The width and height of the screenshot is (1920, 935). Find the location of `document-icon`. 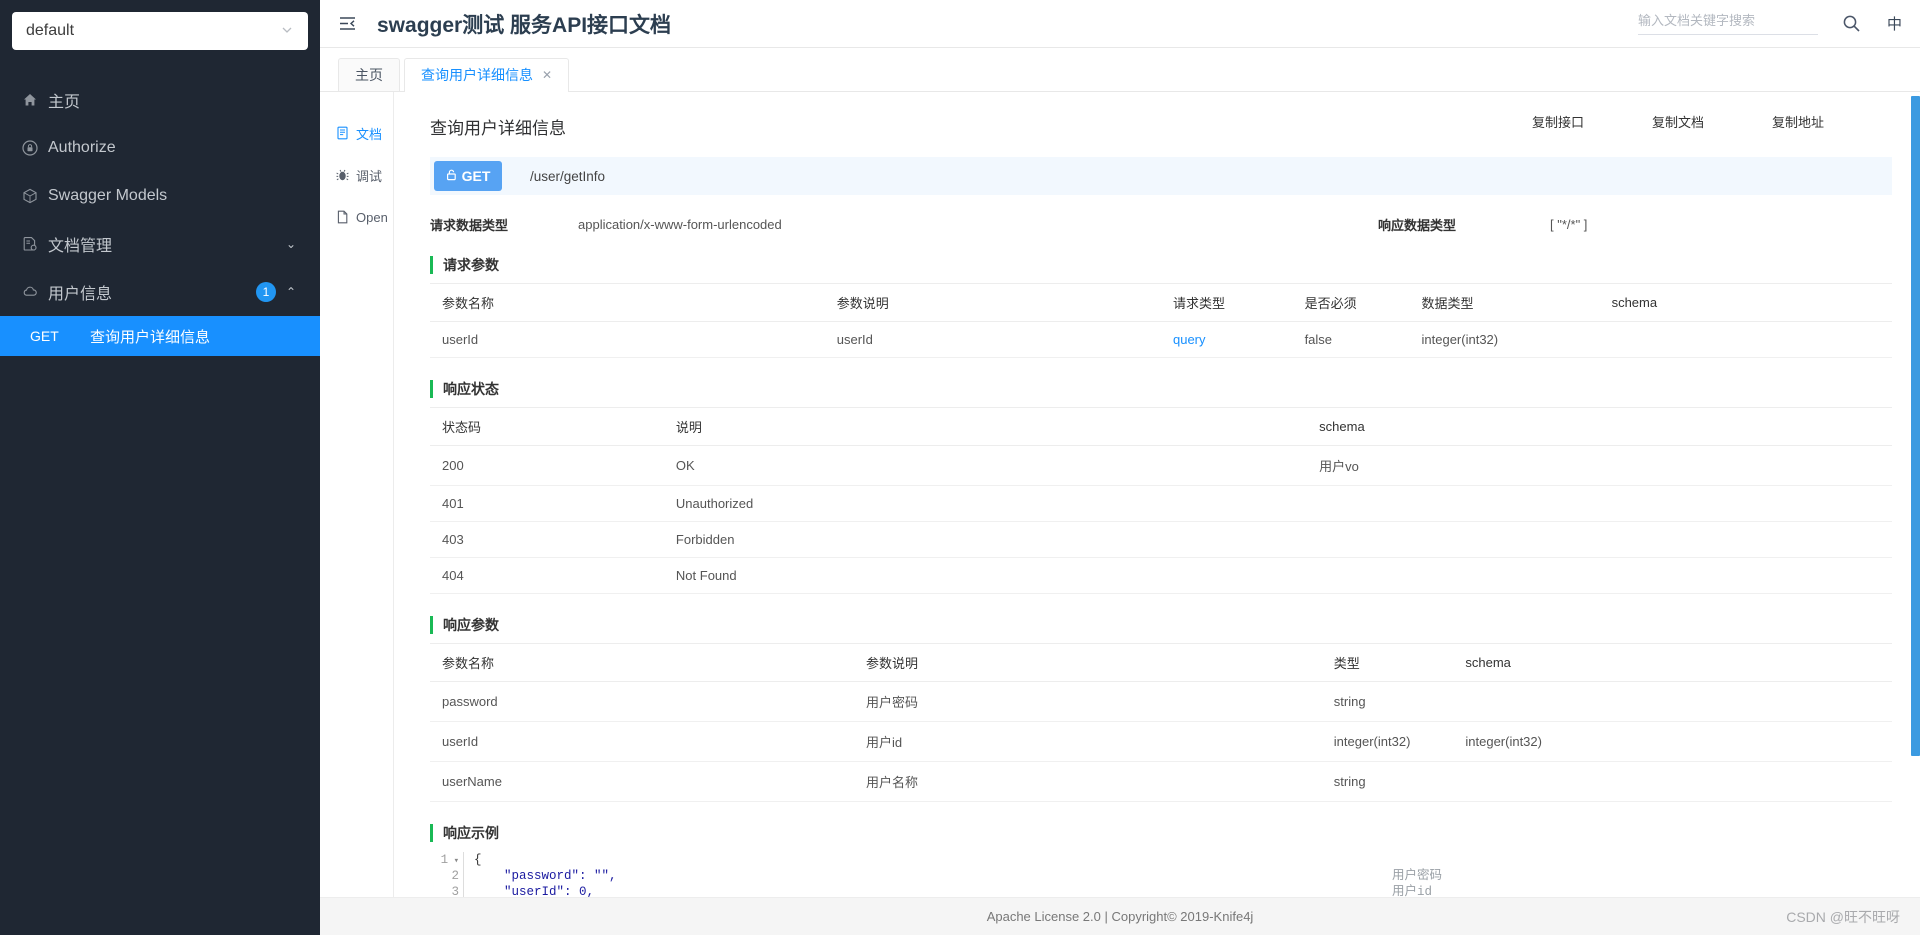

document-icon is located at coordinates (342, 133).